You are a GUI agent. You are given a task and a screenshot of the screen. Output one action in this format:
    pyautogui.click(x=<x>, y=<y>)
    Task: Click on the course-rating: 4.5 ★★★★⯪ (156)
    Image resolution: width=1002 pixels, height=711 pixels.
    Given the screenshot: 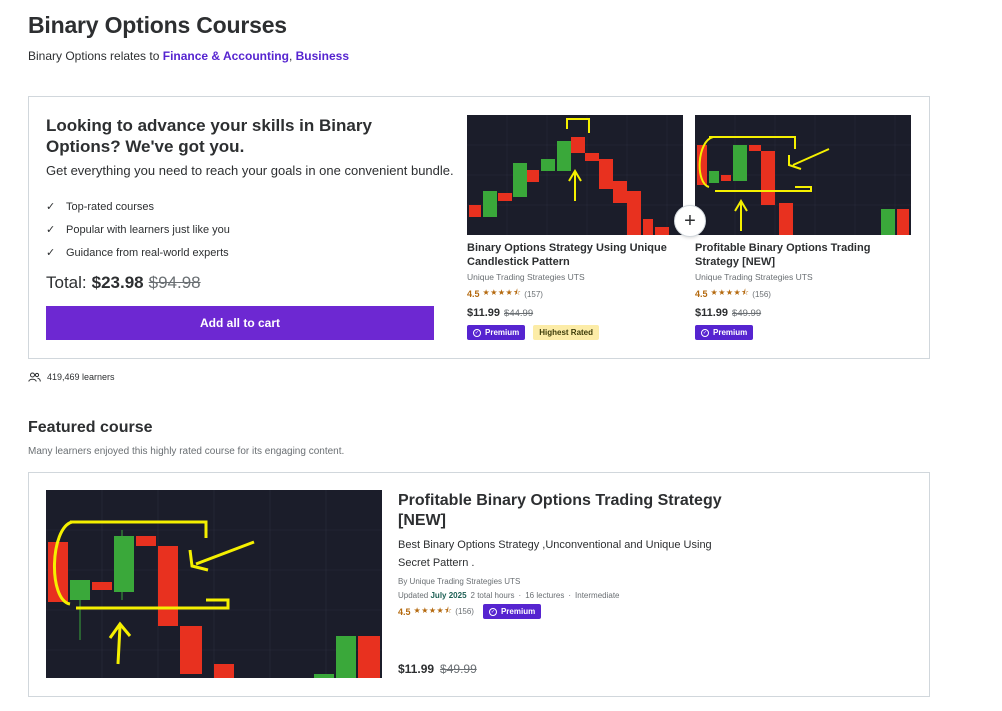 What is the action you would take?
    pyautogui.click(x=803, y=294)
    